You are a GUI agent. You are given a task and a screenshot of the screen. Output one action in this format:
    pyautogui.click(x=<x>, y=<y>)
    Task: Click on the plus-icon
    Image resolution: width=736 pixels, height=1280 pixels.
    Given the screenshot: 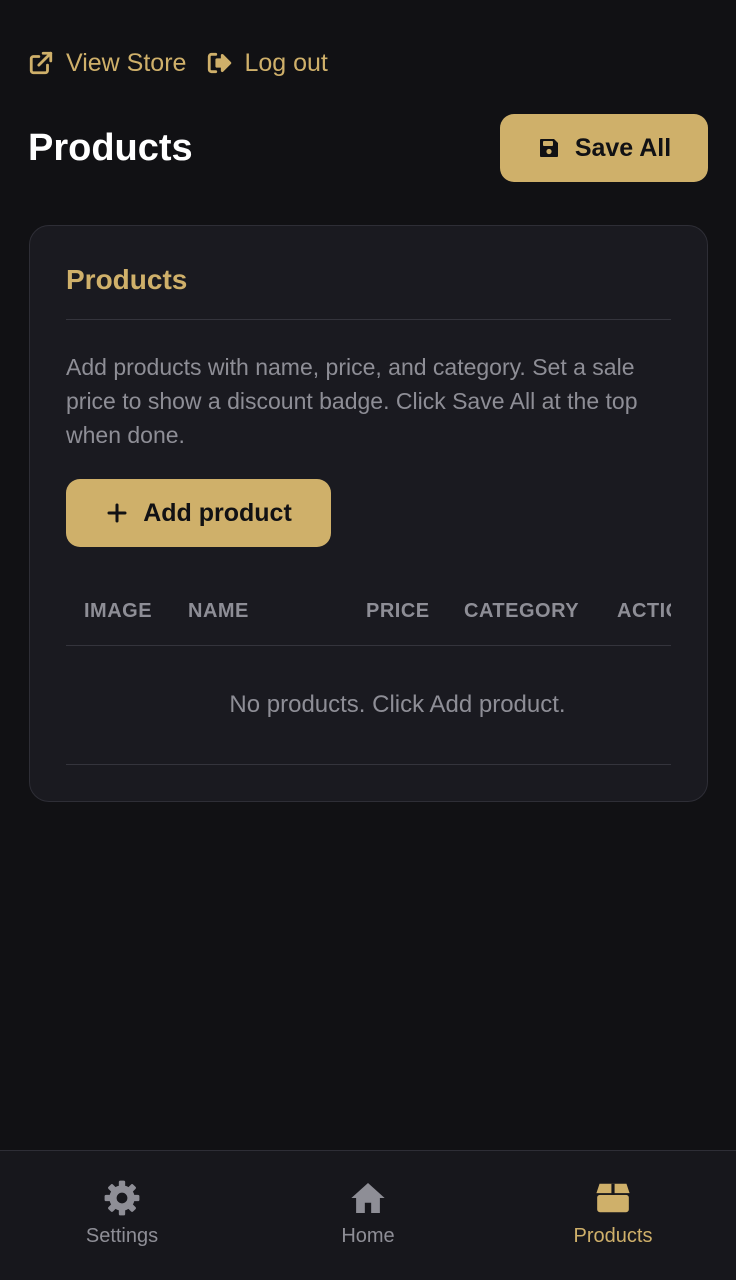 What is the action you would take?
    pyautogui.click(x=117, y=513)
    